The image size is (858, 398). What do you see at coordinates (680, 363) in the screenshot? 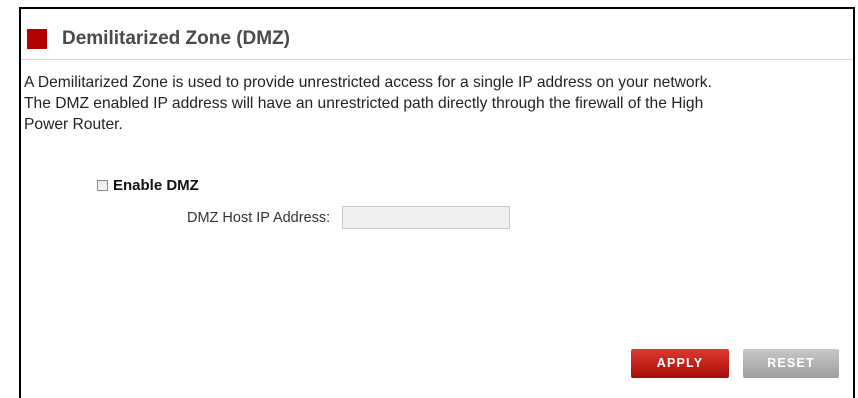
I see `apply-button: APPLY` at bounding box center [680, 363].